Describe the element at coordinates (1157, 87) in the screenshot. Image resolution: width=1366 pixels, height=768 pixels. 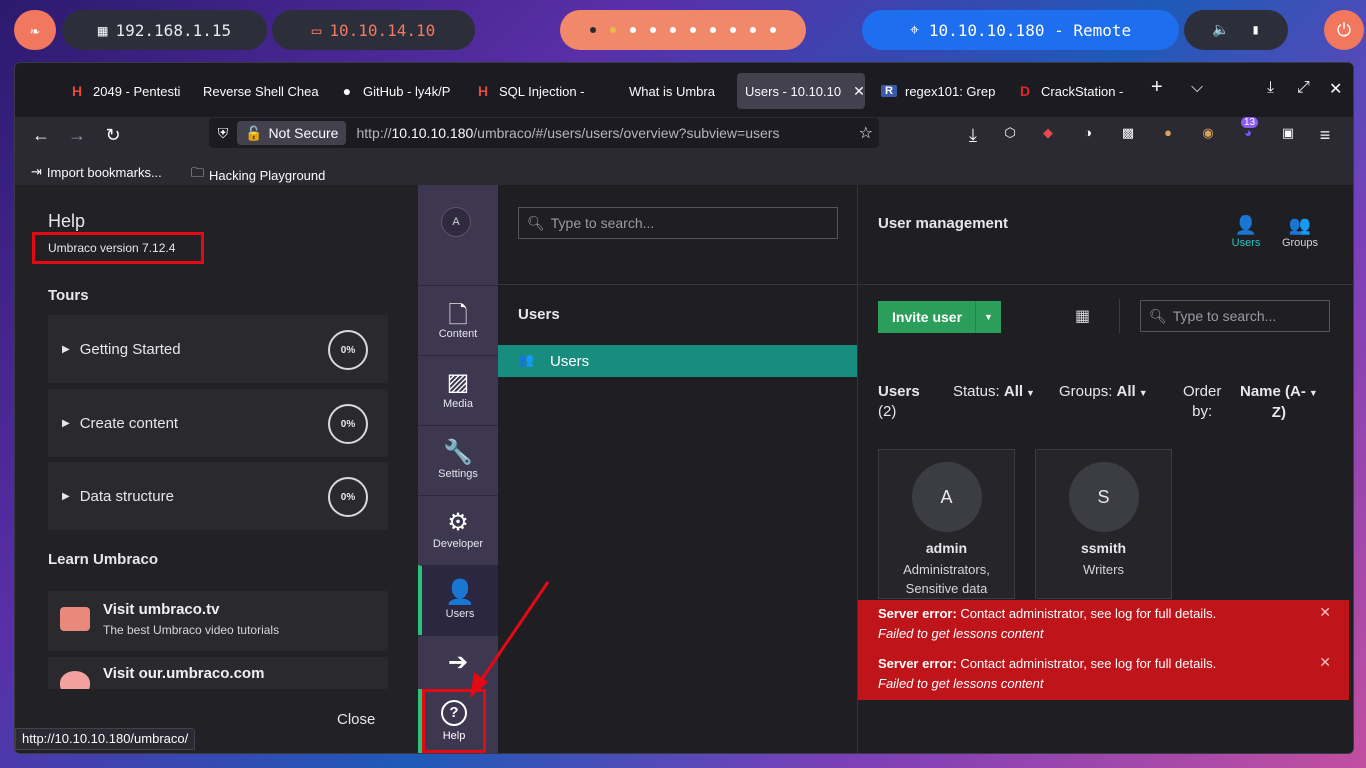
I see `new-tab-icon: +` at that location.